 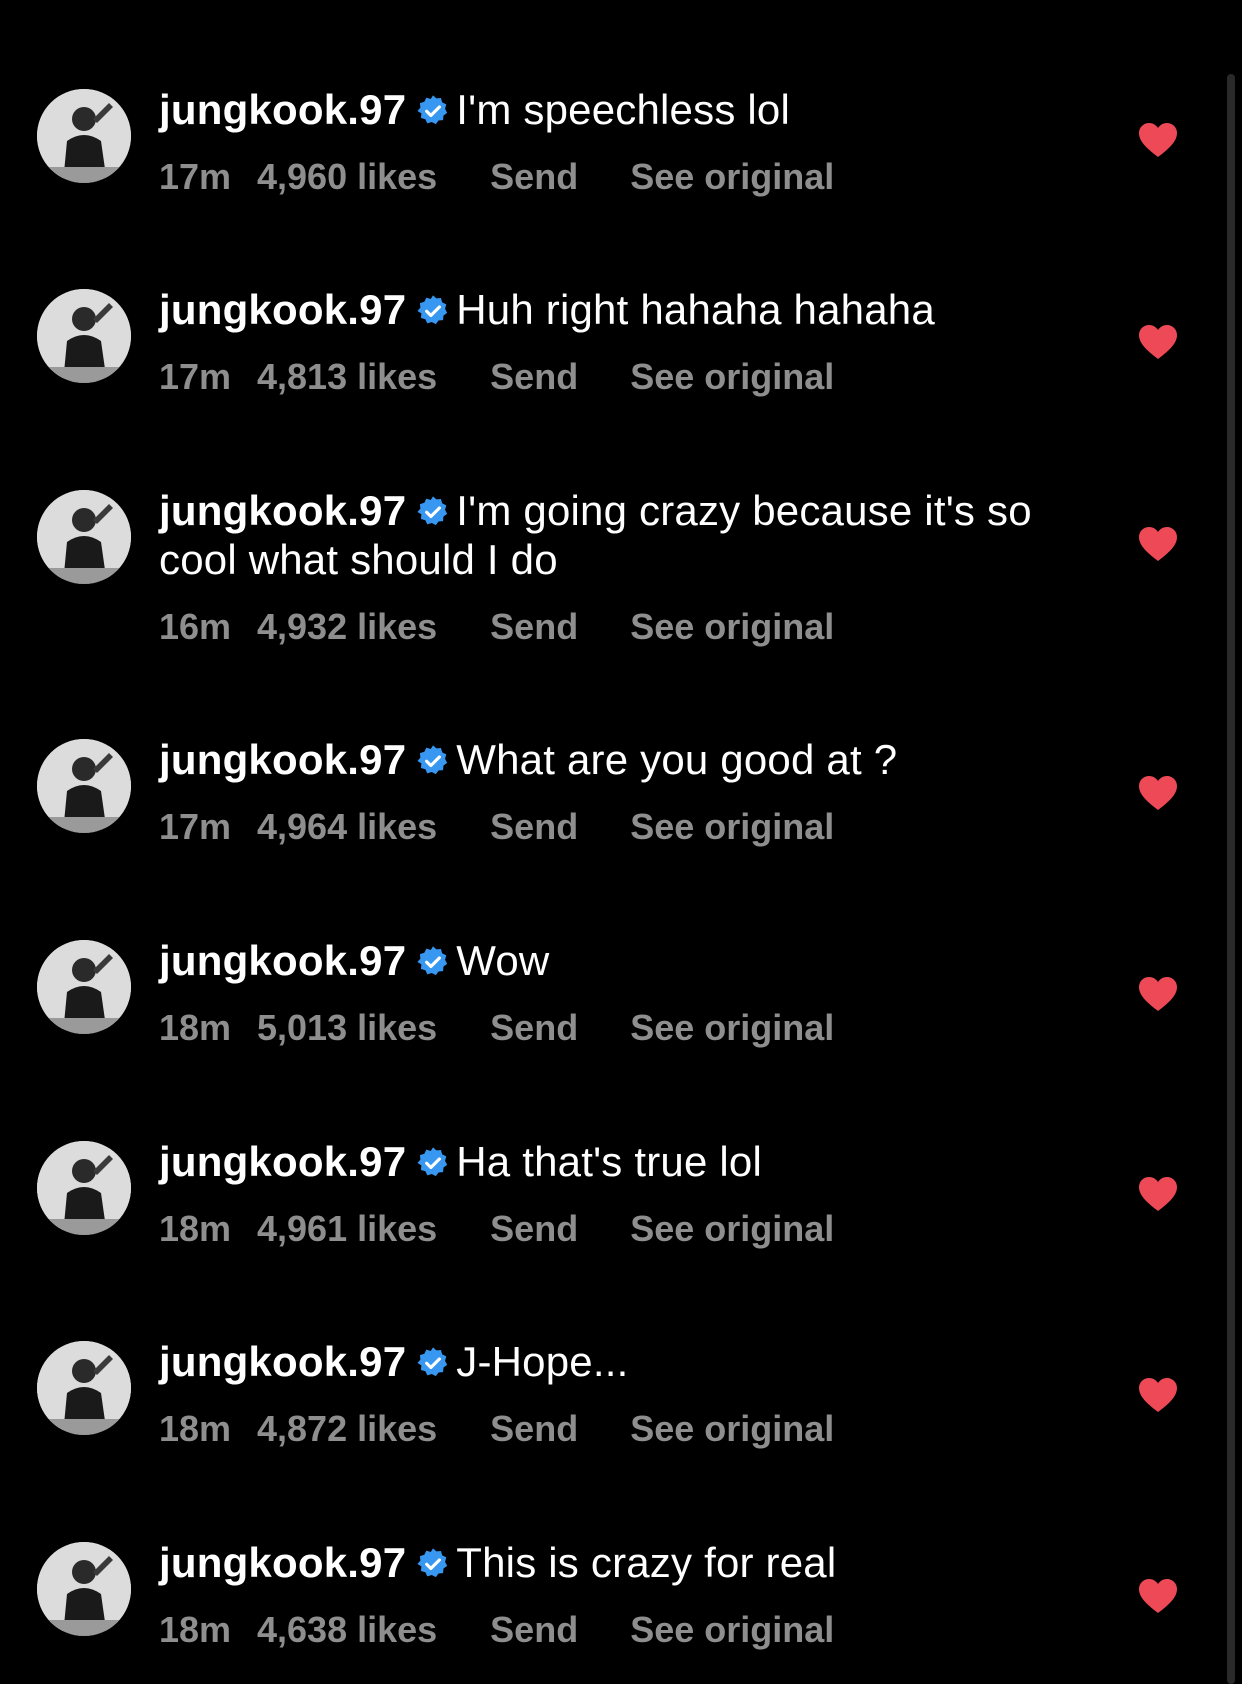 I want to click on scrollbar, so click(x=1231, y=879).